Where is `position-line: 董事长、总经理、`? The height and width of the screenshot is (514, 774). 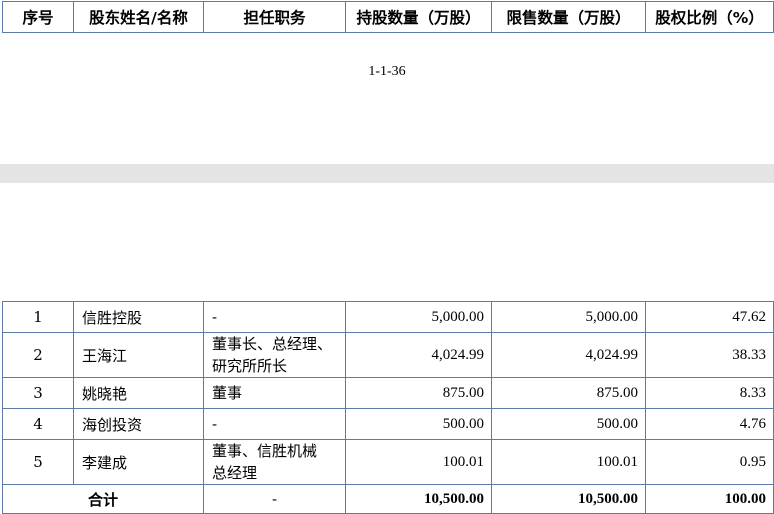 position-line: 董事长、总经理、 is located at coordinates (272, 344).